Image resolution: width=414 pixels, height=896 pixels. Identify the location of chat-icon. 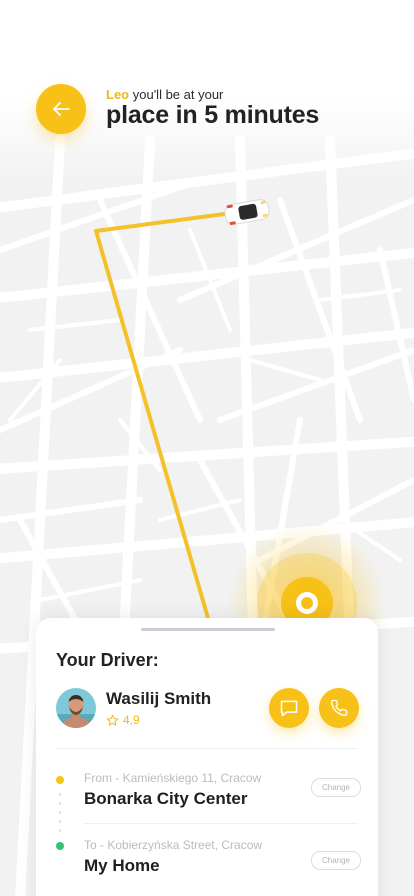
(289, 708).